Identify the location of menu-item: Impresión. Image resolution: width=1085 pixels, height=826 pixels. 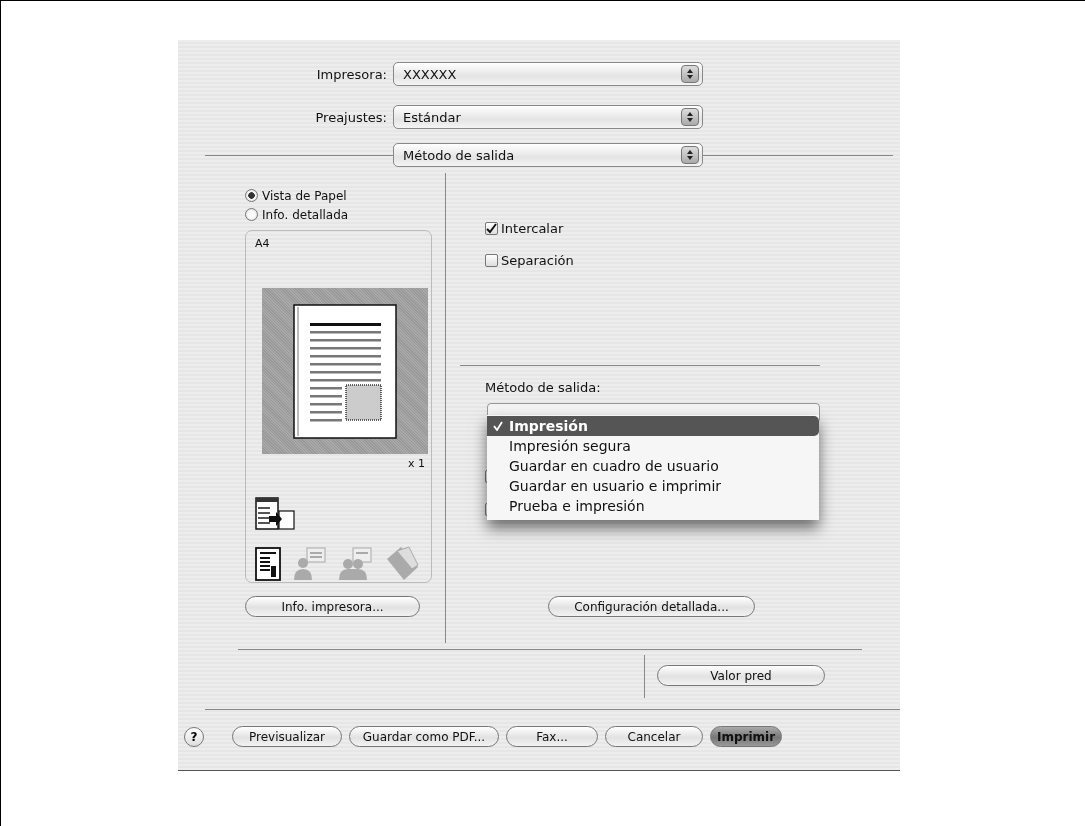
(653, 426).